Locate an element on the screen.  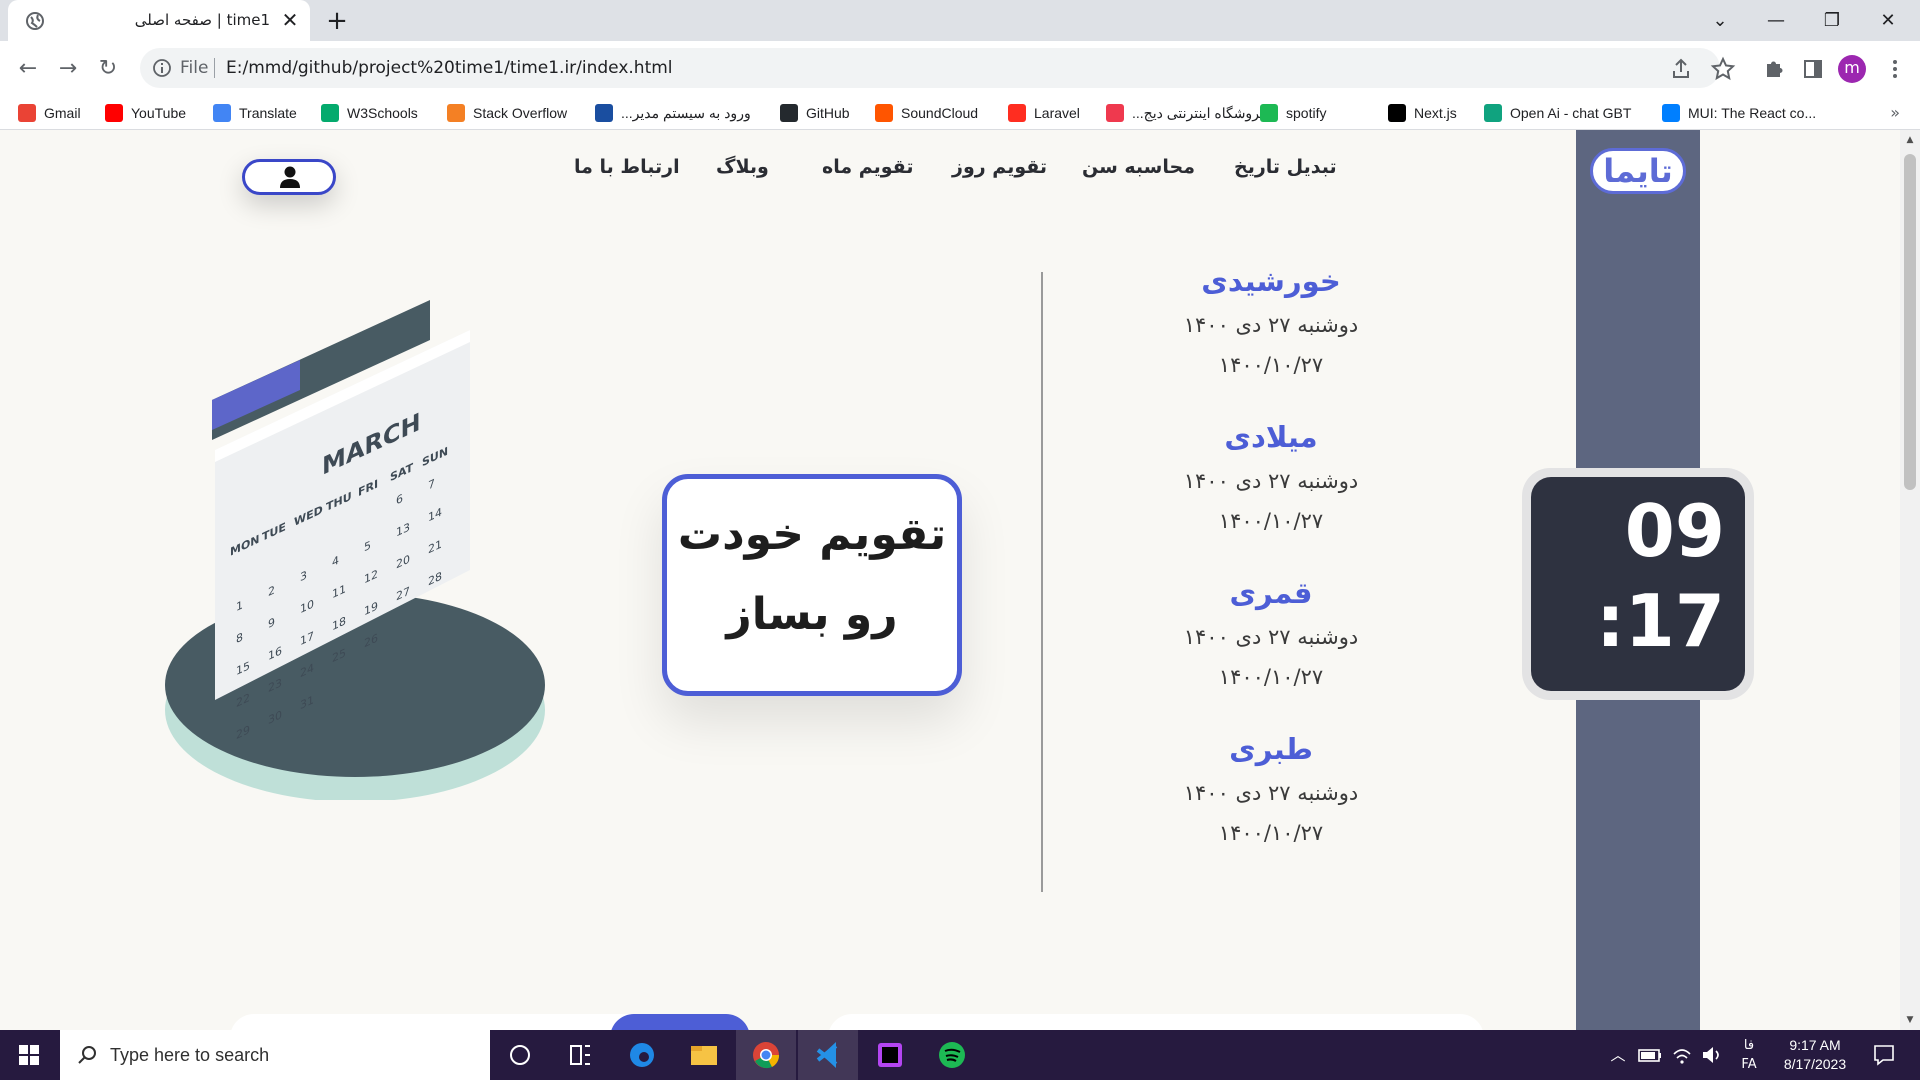
bookmark-label: spotify is located at coordinates (1306, 113).